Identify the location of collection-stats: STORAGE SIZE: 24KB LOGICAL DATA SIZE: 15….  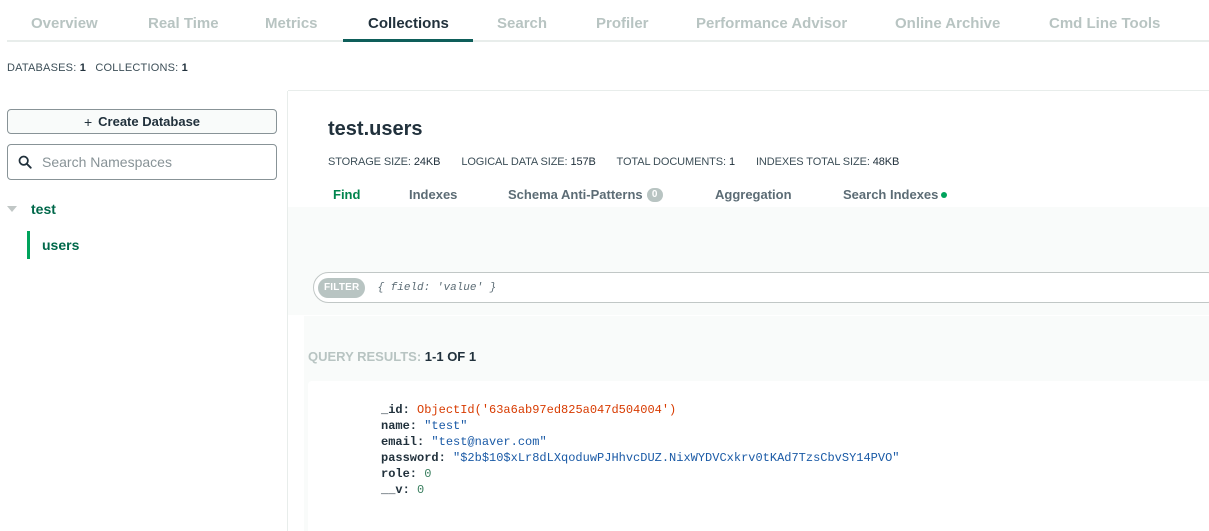
(622, 162).